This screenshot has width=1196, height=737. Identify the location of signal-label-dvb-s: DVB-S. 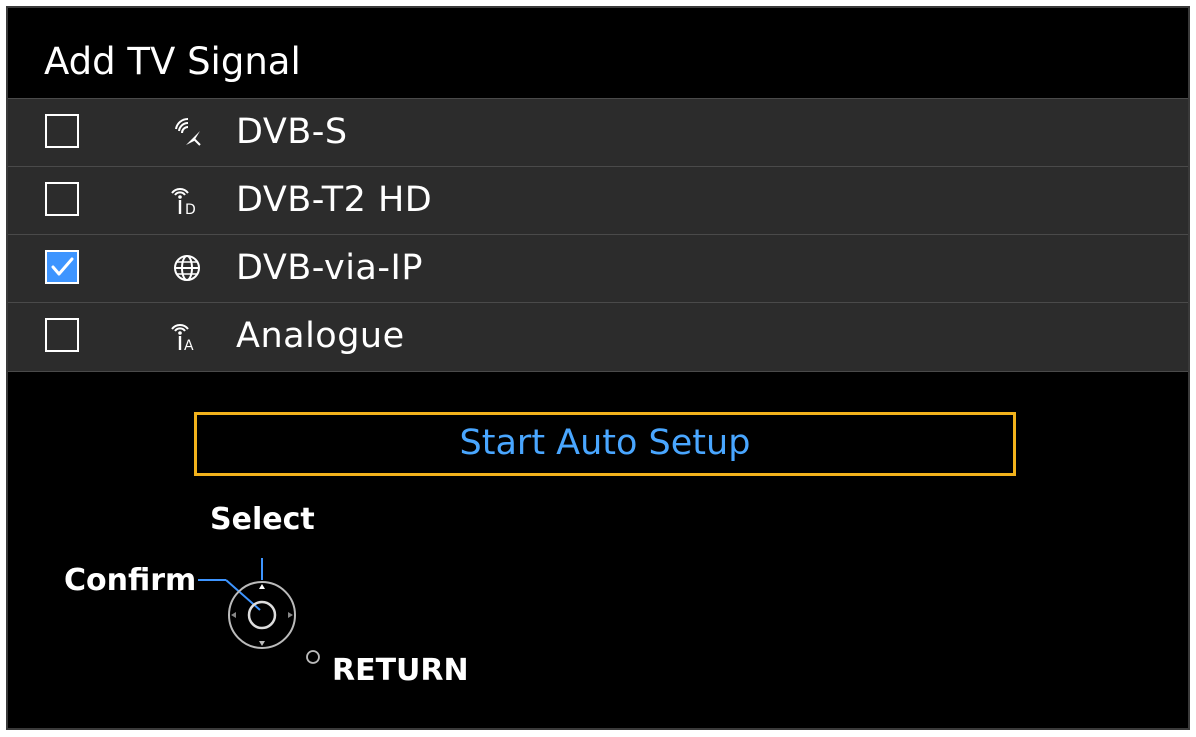
(292, 132).